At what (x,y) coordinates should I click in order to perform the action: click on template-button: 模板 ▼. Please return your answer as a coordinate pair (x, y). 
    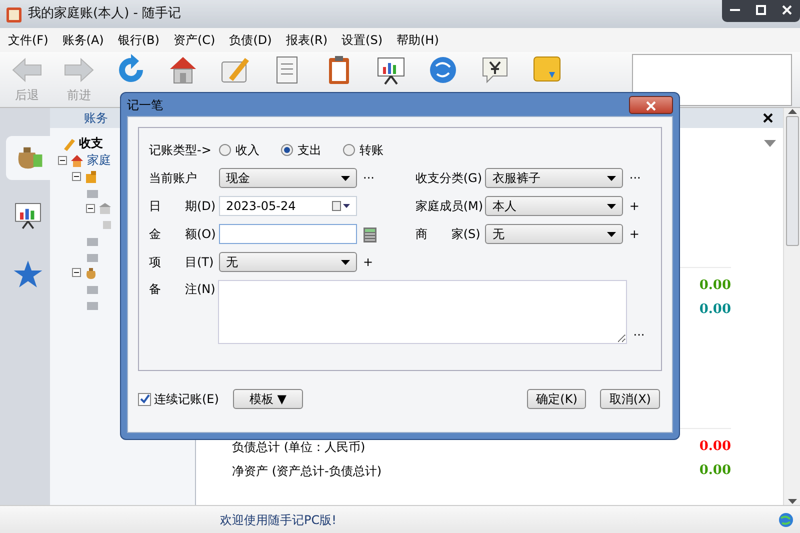
    Looking at the image, I should click on (267, 399).